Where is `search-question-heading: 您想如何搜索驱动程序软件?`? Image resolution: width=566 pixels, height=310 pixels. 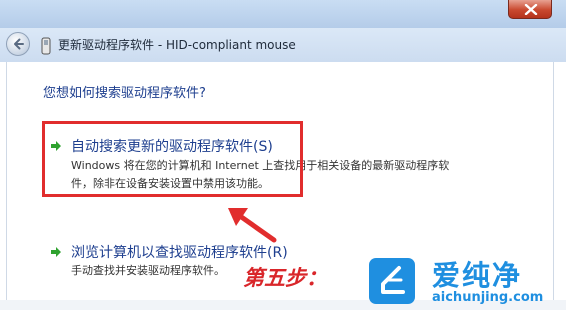 search-question-heading: 您想如何搜索驱动程序软件? is located at coordinates (124, 93).